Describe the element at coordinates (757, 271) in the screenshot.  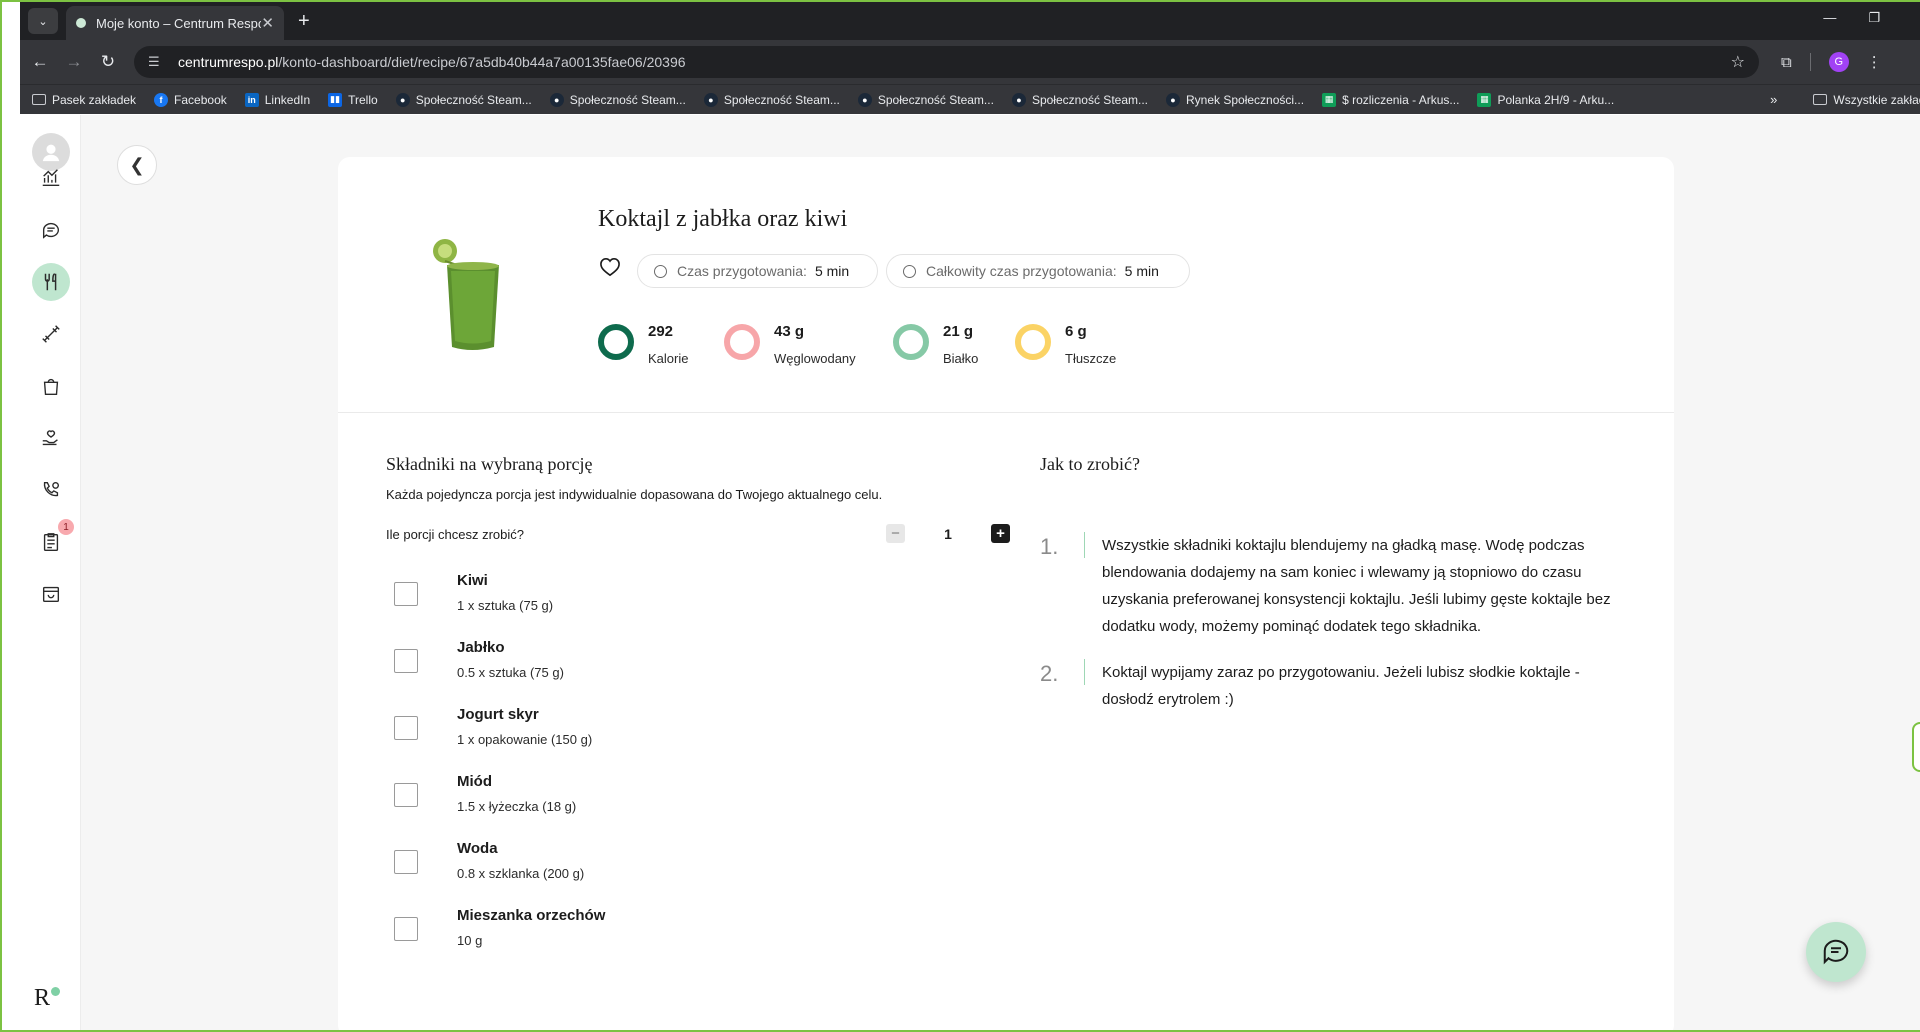
I see `prep-time-pill: Czas przygotowania: 5 min` at that location.